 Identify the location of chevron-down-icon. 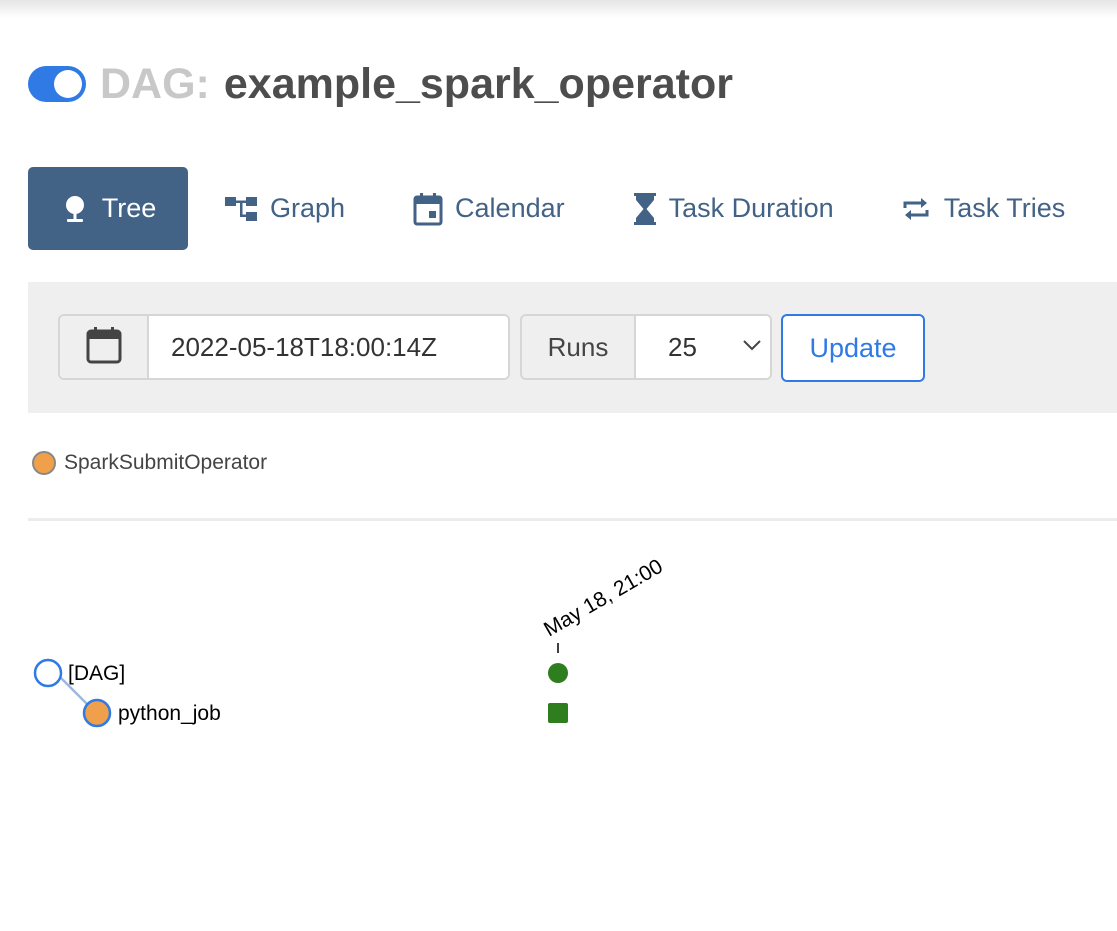
(752, 347).